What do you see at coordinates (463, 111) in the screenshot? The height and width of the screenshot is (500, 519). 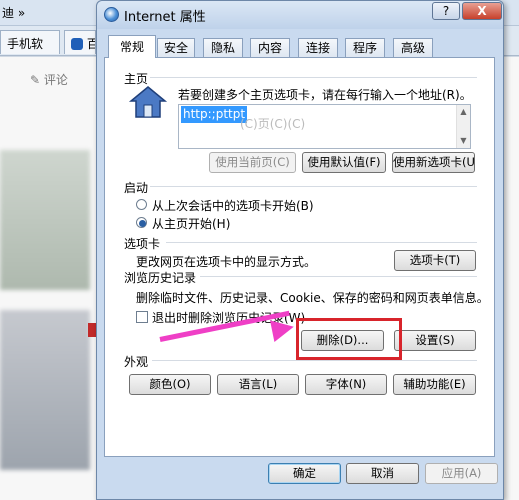 I see `scroll-up-icon: ▲` at bounding box center [463, 111].